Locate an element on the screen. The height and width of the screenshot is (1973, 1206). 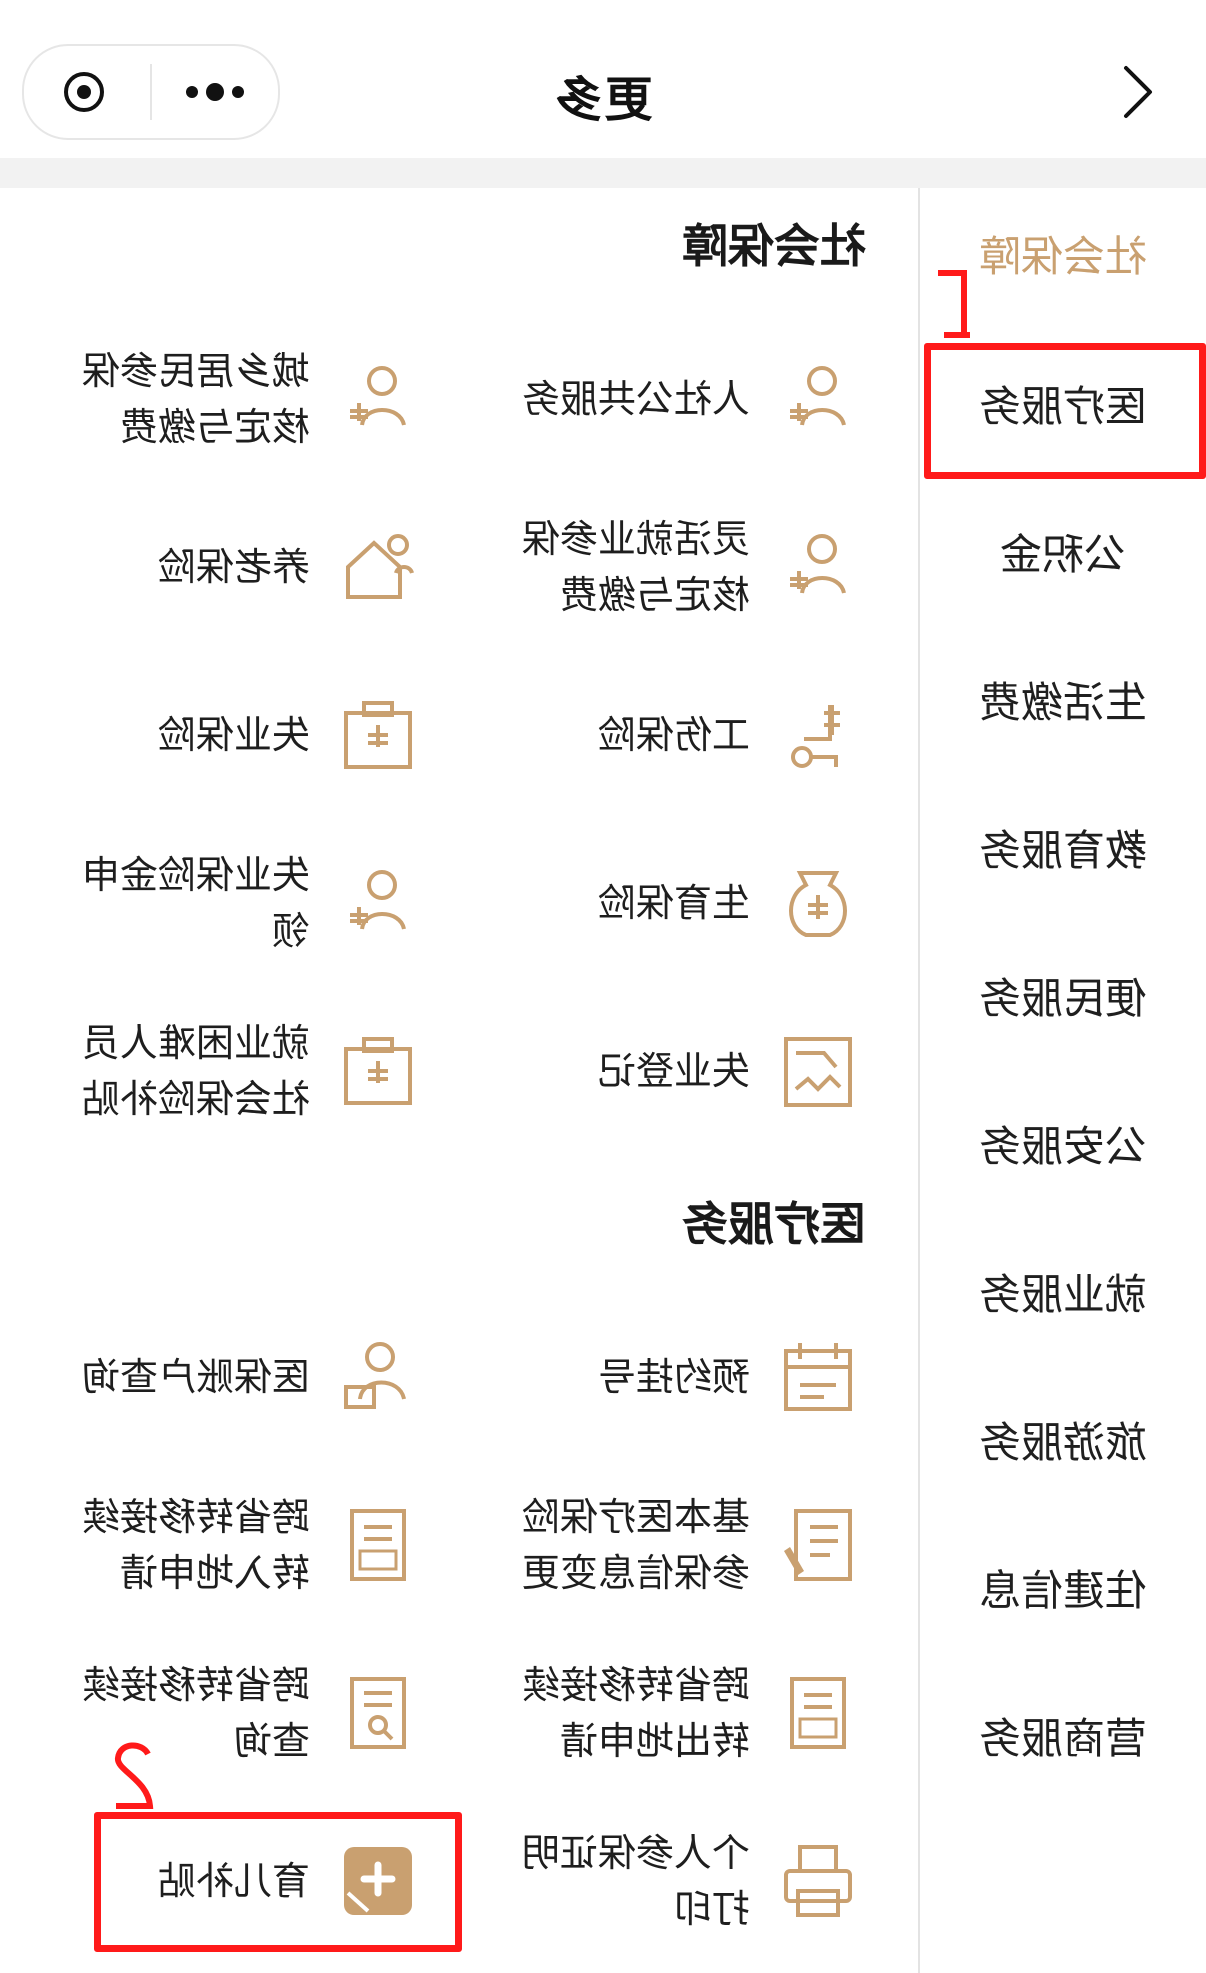
sidebar-item-public-security: 公安服务 is located at coordinates (1063, 1143).